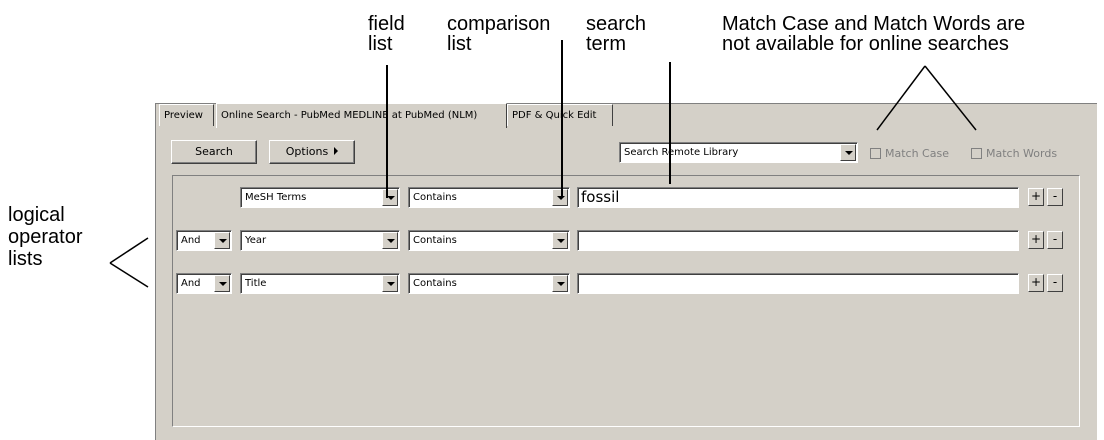 The height and width of the screenshot is (440, 1104). Describe the element at coordinates (186, 115) in the screenshot. I see `tab-preview: Preview` at that location.